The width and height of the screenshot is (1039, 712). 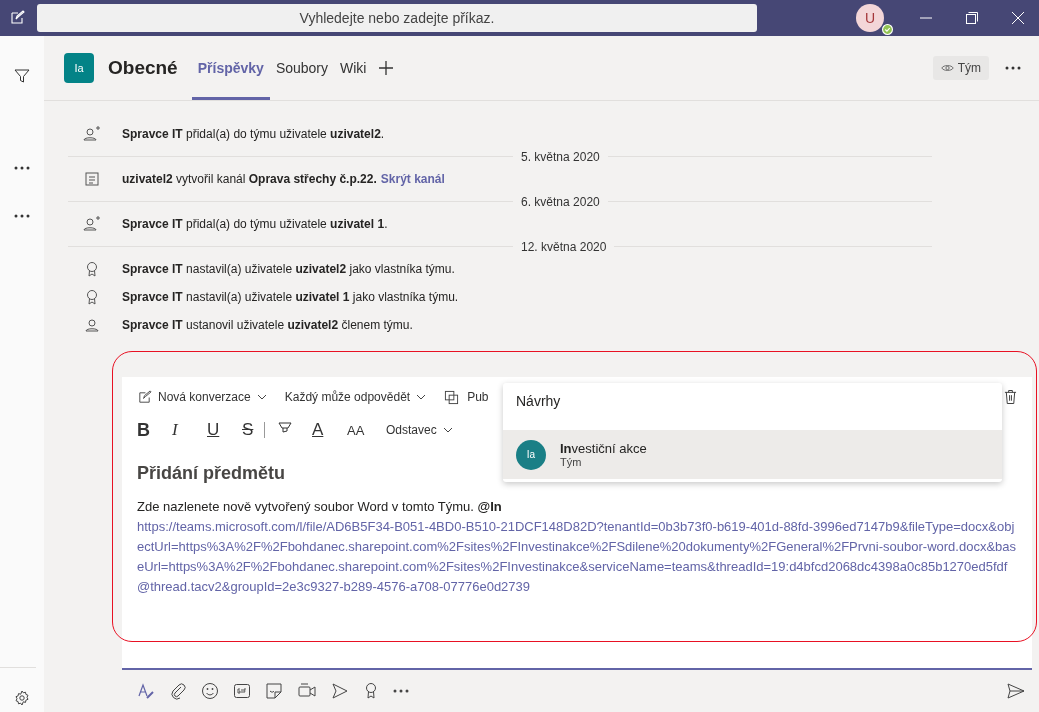 I want to click on search-field: Vyhledejte nebo zadejte příkaz., so click(x=397, y=18).